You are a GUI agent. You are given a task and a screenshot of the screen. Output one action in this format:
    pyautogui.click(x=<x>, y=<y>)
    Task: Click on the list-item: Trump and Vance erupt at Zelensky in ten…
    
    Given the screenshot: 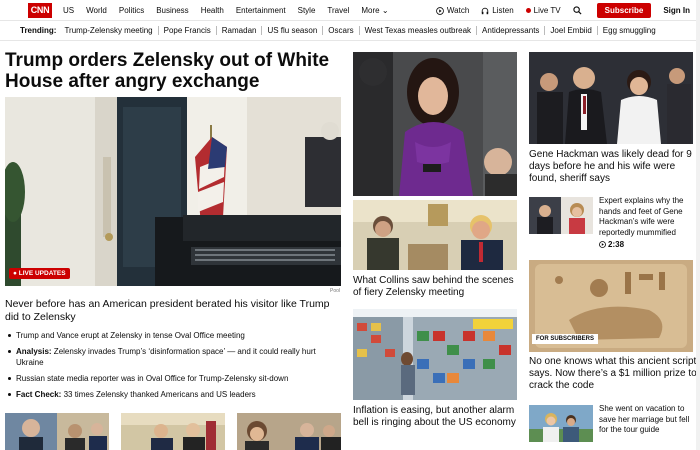 What is the action you would take?
    pyautogui.click(x=175, y=335)
    